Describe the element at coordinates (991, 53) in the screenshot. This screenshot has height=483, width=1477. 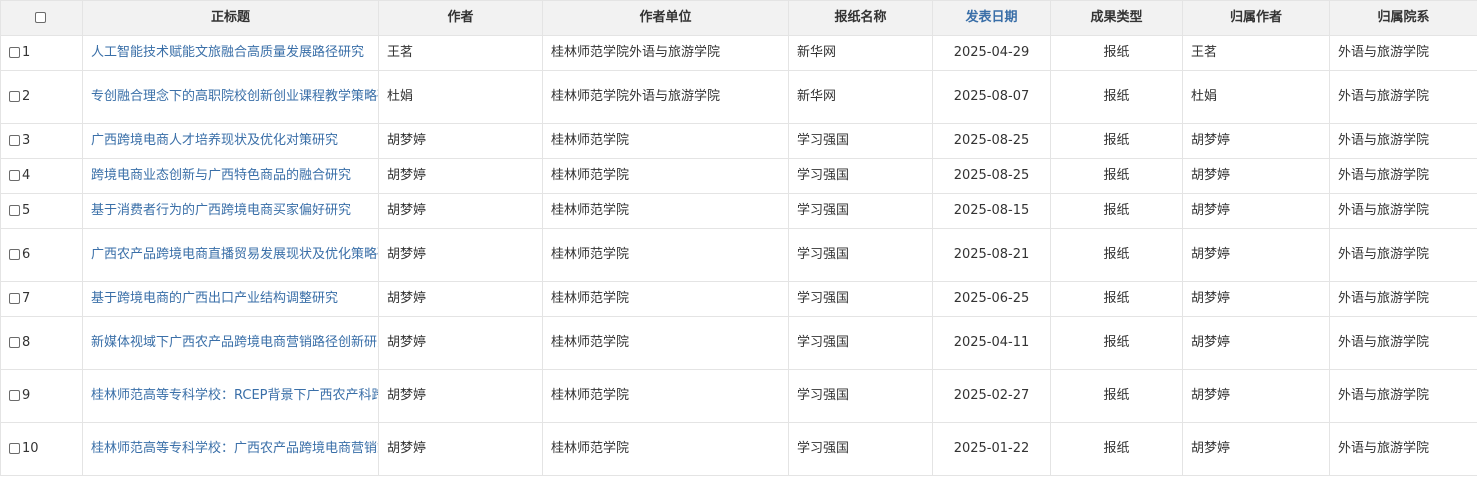
I see `date-cell: 2025-04-29` at that location.